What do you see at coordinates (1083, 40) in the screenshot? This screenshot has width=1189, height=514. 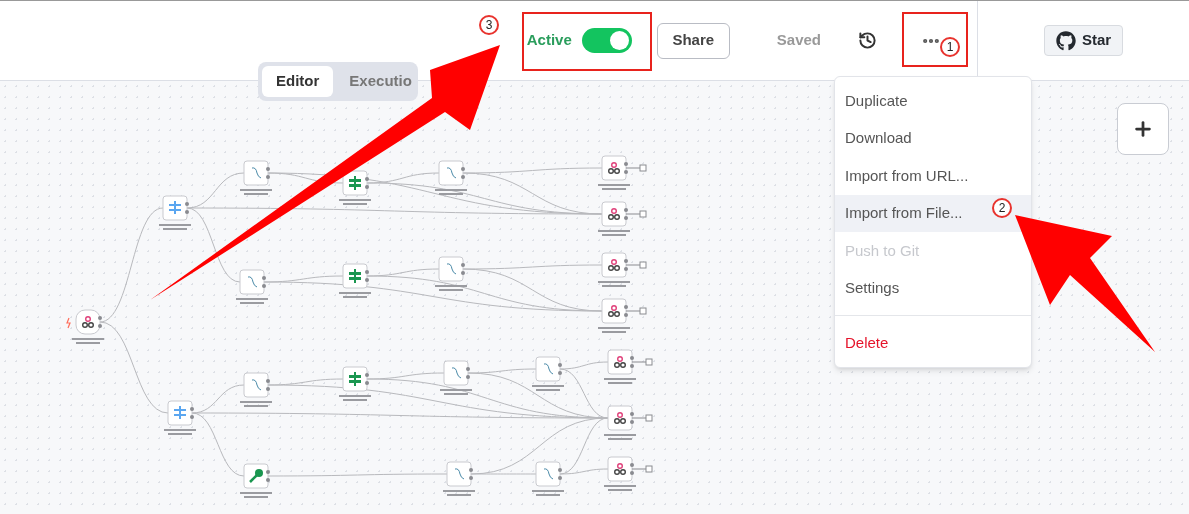 I see `star-button: Star` at bounding box center [1083, 40].